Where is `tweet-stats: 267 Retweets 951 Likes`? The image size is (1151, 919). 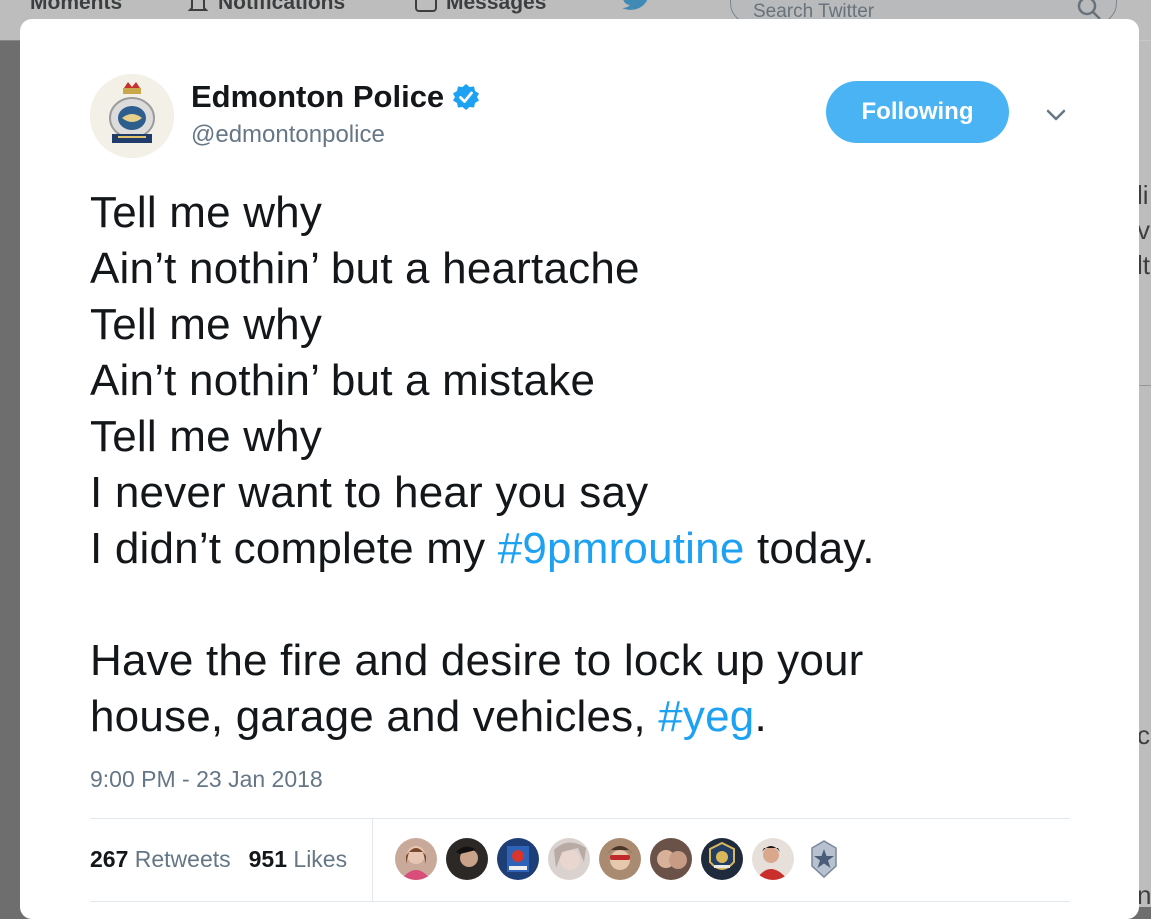
tweet-stats: 267 Retweets 951 Likes is located at coordinates (218, 859).